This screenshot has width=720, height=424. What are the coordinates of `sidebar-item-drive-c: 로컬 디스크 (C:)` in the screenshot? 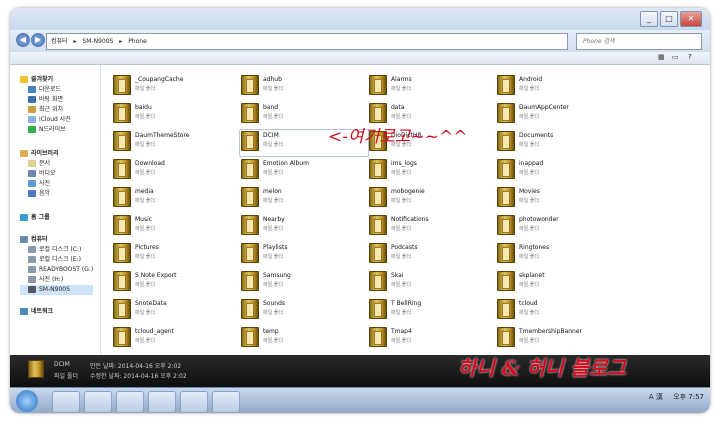 It's located at (56, 250).